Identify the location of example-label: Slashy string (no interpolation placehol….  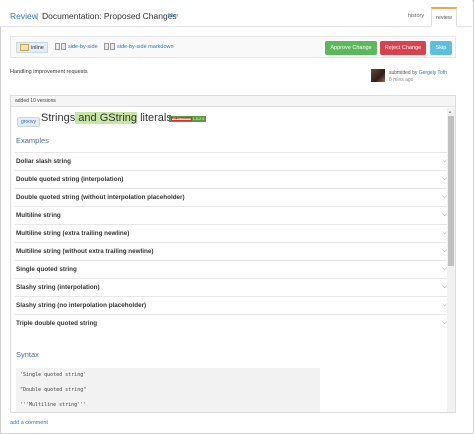
(81, 305).